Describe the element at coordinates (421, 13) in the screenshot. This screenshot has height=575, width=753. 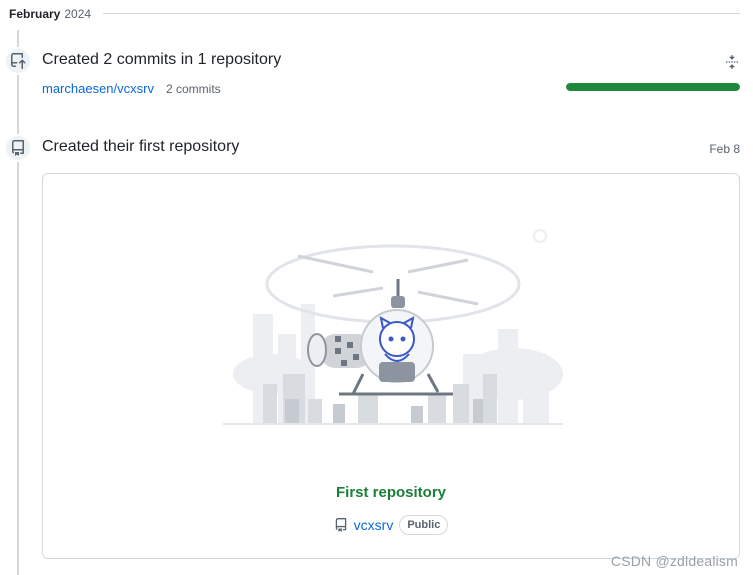
I see `month-divider` at that location.